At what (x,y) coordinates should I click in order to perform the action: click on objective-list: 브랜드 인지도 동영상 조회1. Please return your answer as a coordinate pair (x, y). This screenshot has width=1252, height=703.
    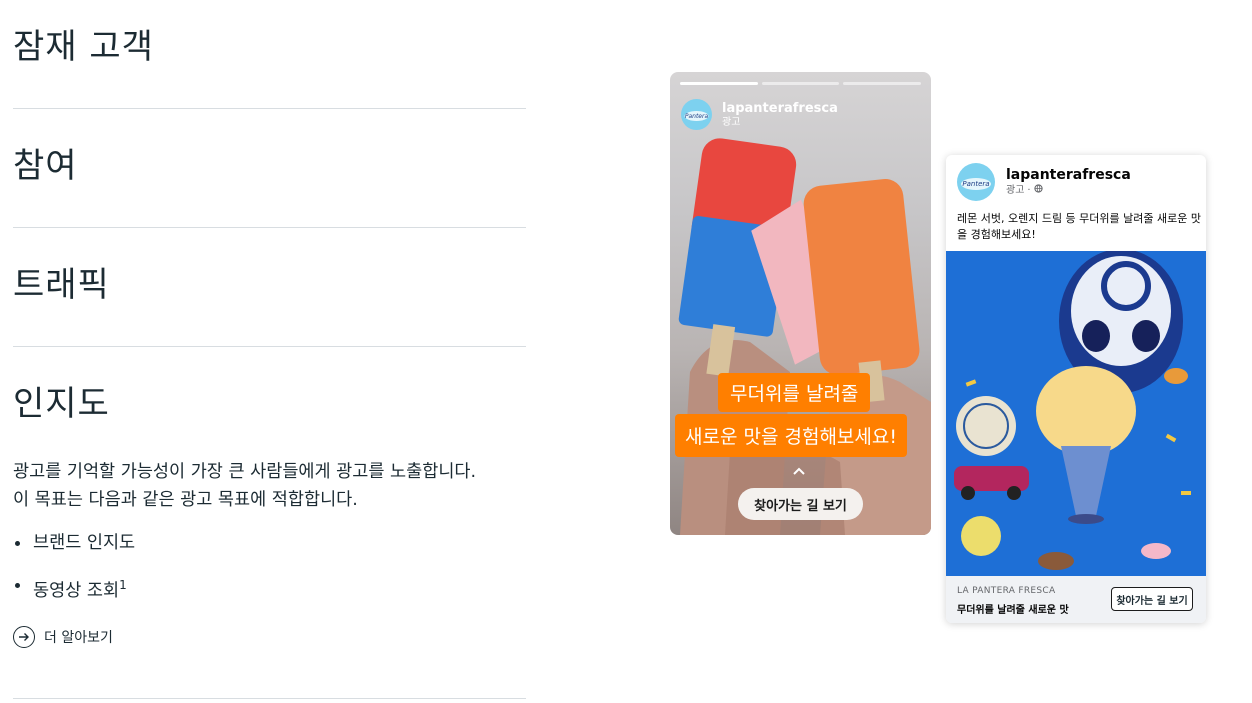
    Looking at the image, I should click on (74, 572).